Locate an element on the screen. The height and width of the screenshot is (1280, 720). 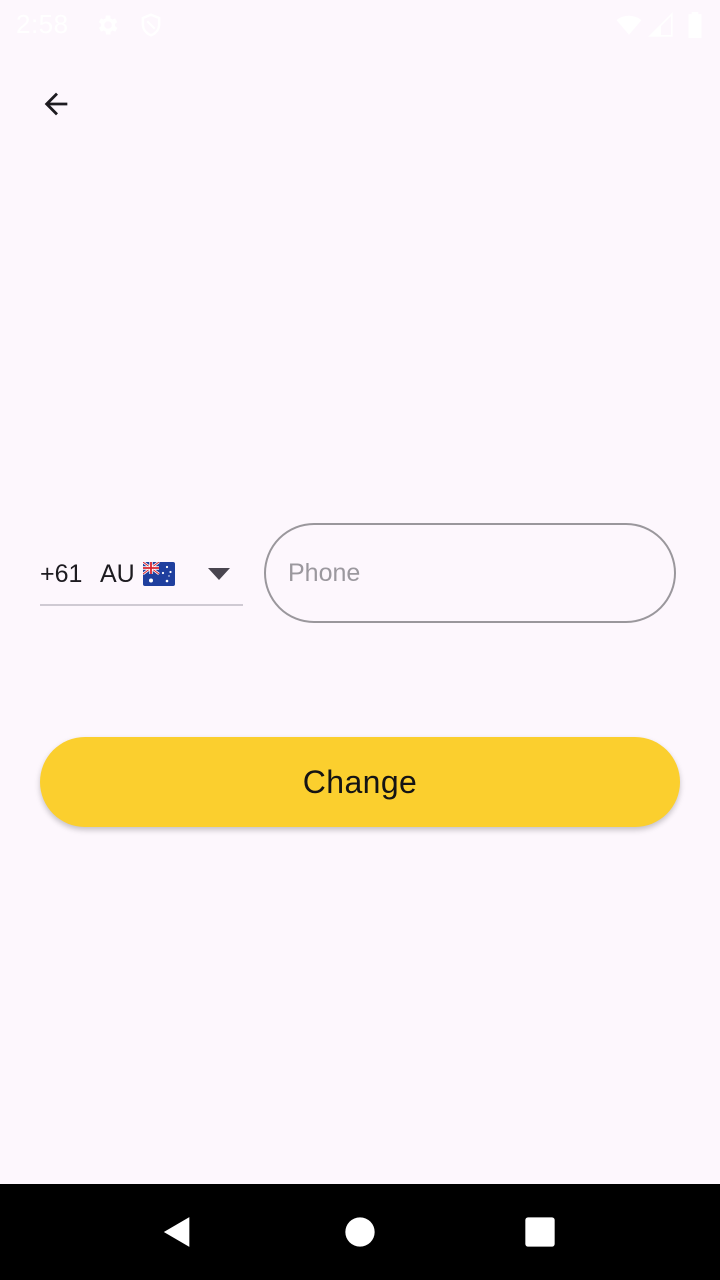
nav-back-button is located at coordinates (178, 1232).